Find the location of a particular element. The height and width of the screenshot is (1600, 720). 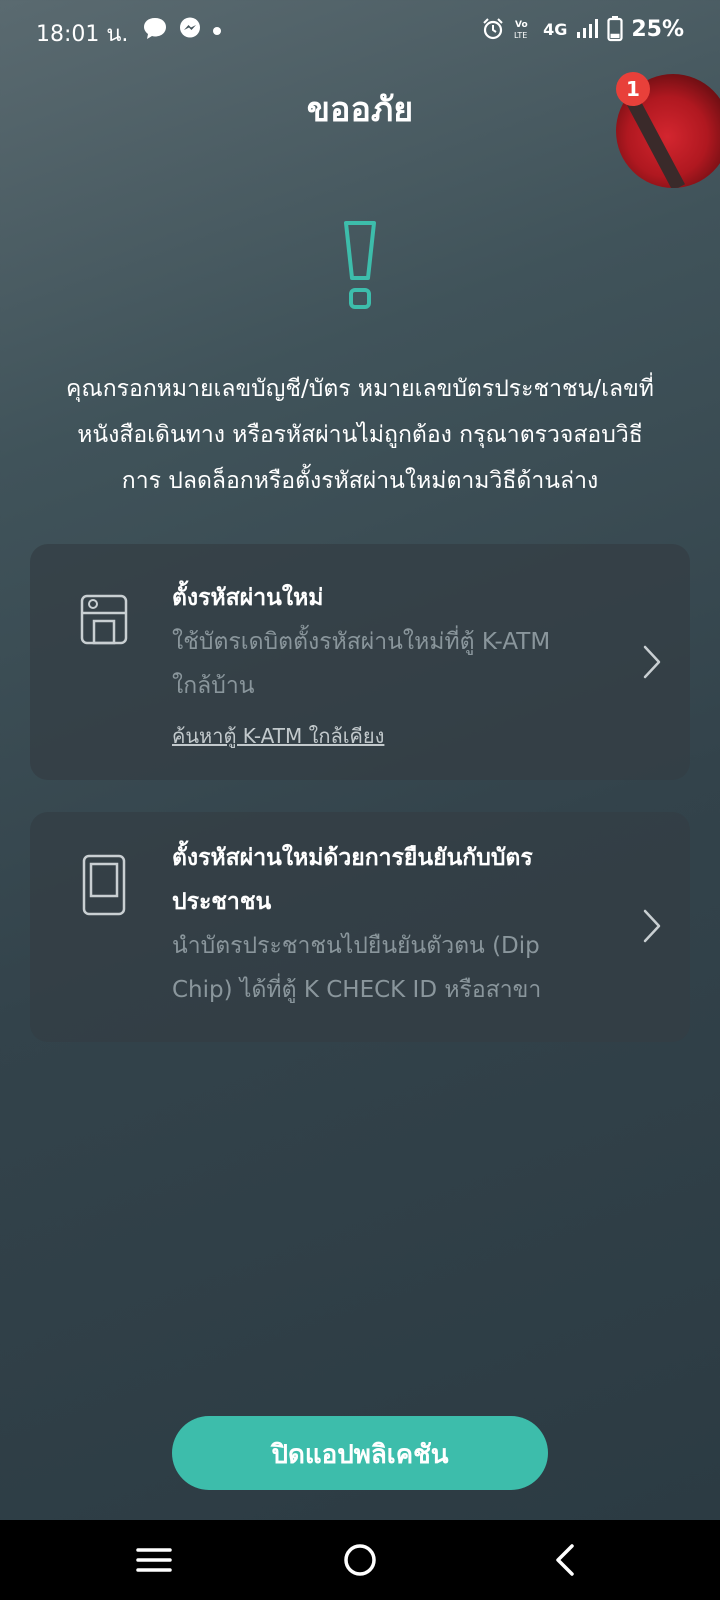

chat-bubble-icon is located at coordinates (155, 30).